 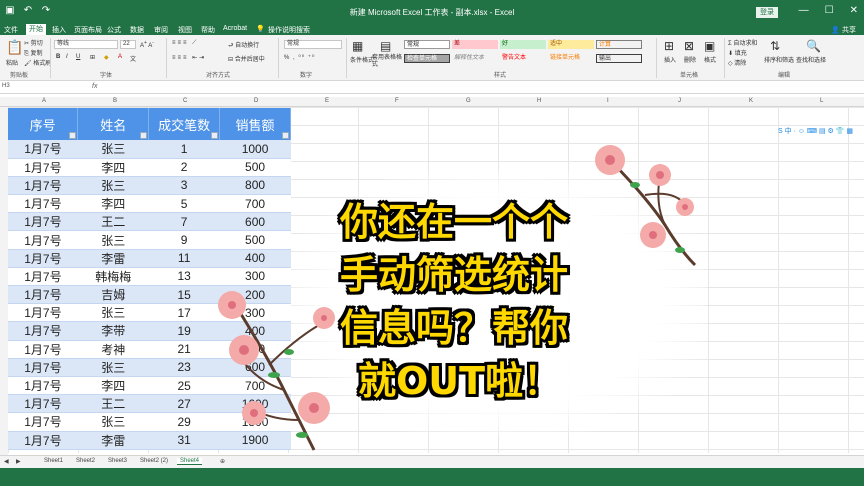 What do you see at coordinates (18, 461) in the screenshot?
I see `sheet-nav-next-icon: ▶` at bounding box center [18, 461].